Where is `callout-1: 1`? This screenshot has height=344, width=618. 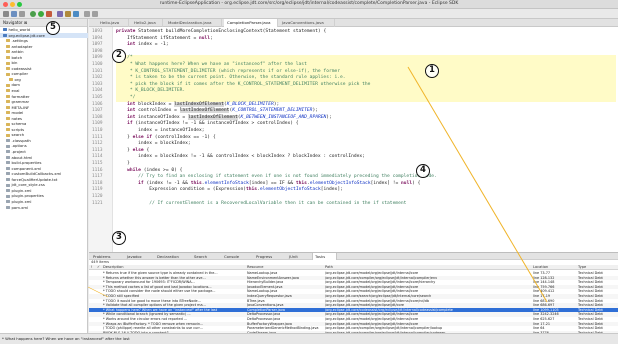
callout-1: 1 is located at coordinates (432, 71).